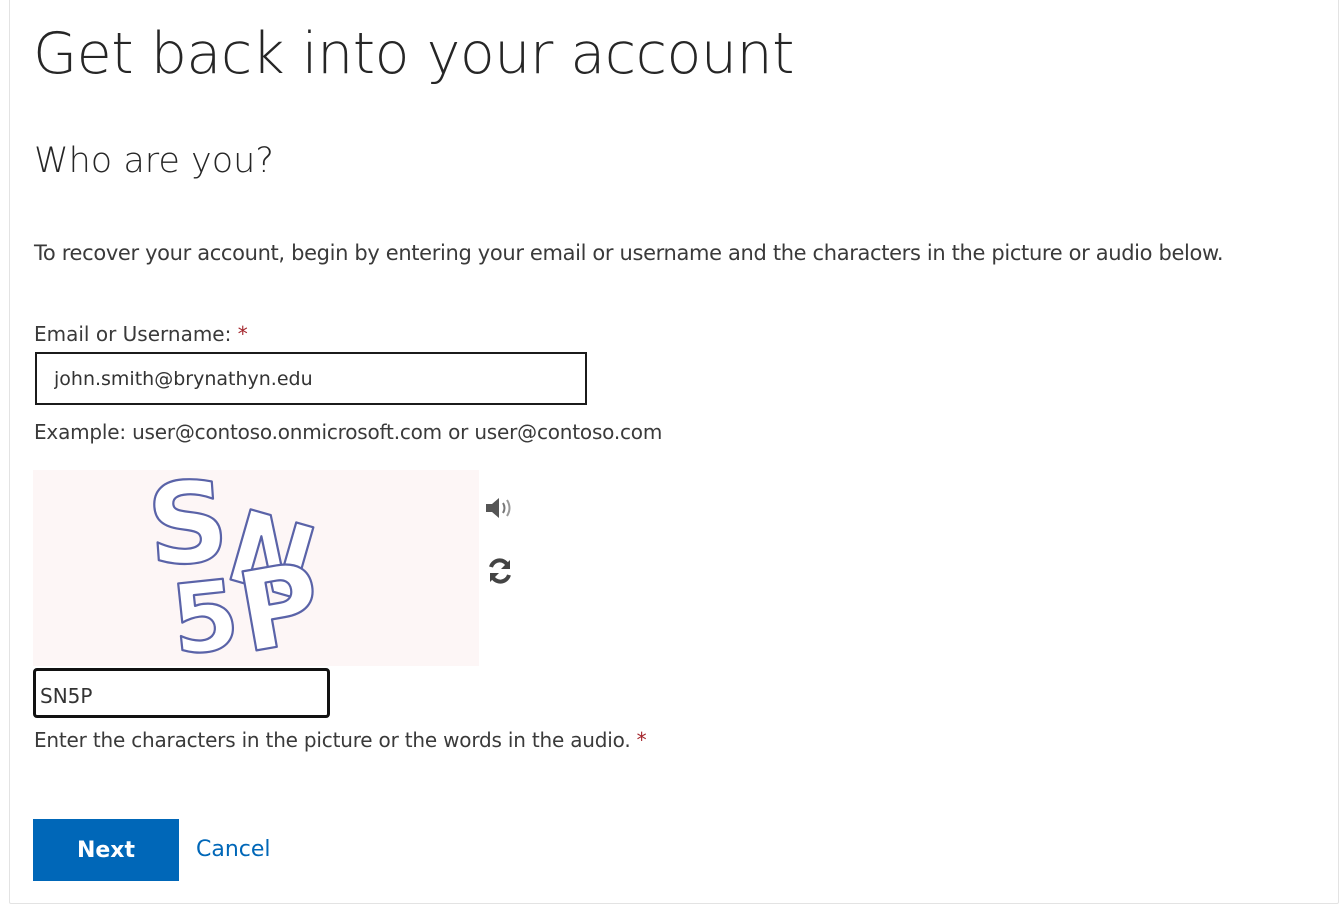 The width and height of the screenshot is (1344, 909). What do you see at coordinates (181, 693) in the screenshot?
I see `captcha-input` at bounding box center [181, 693].